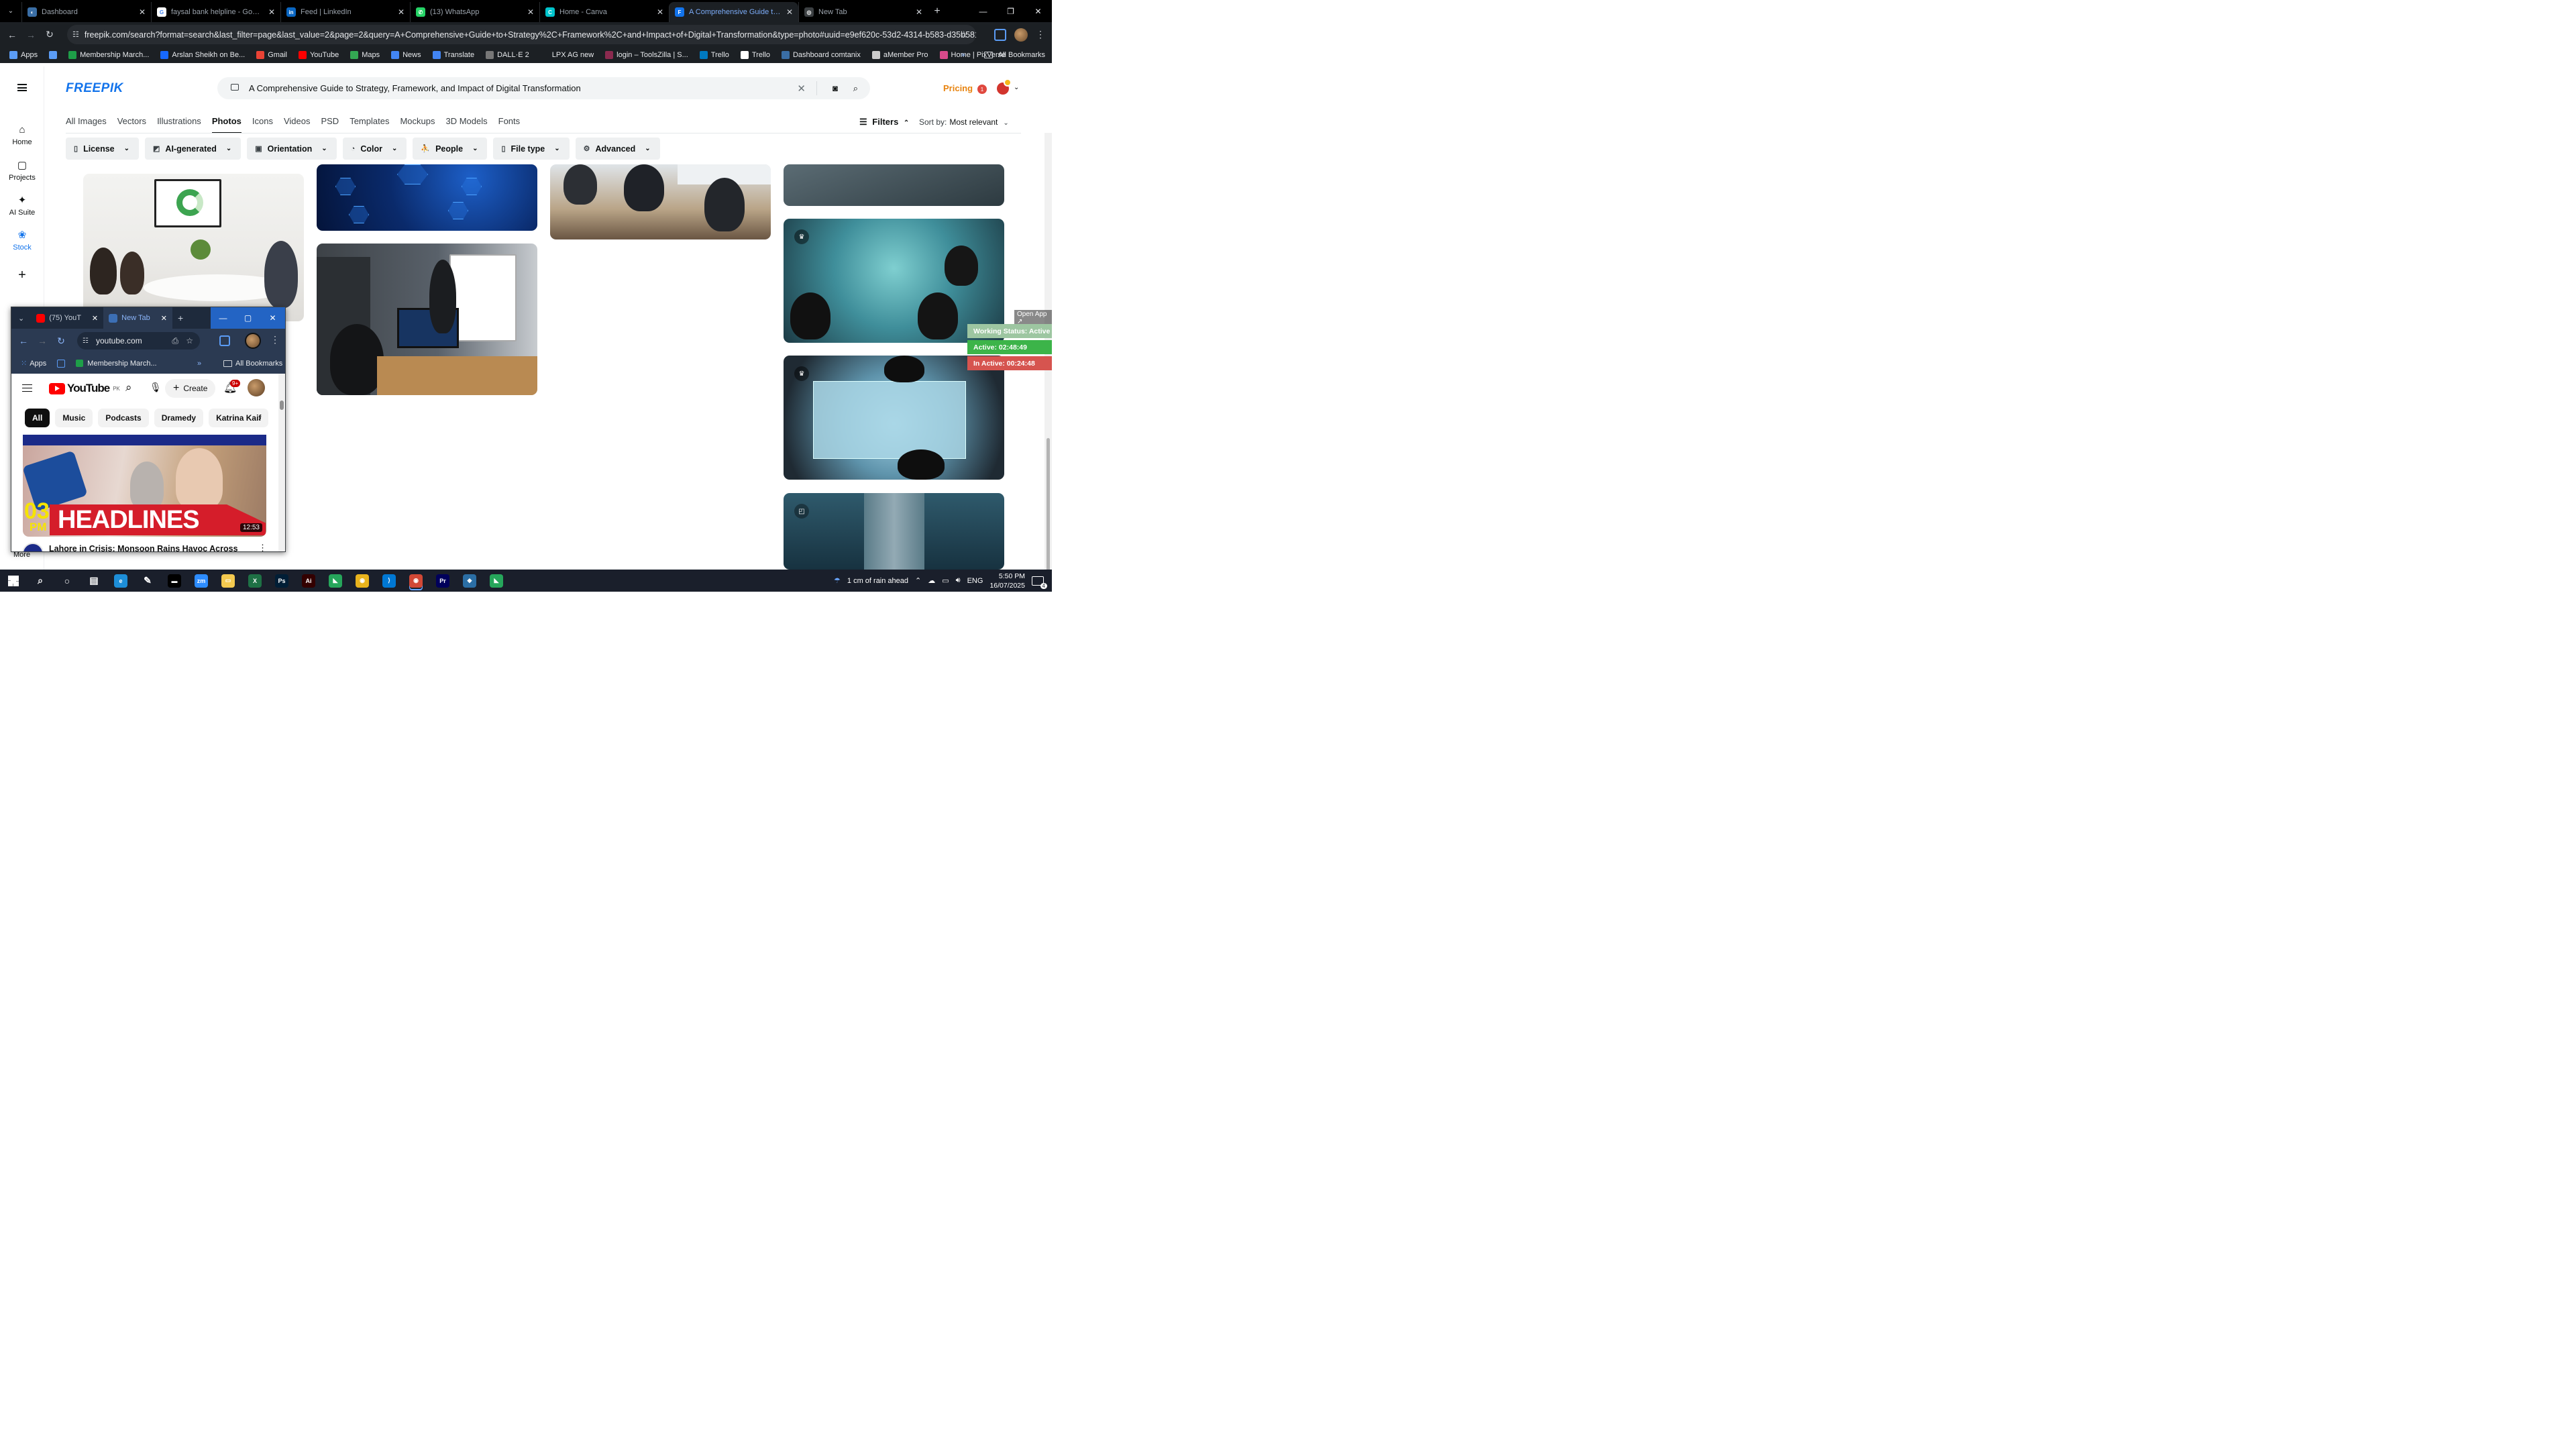  What do you see at coordinates (175, 341) in the screenshot?
I see `install-icon: ⎙` at bounding box center [175, 341].